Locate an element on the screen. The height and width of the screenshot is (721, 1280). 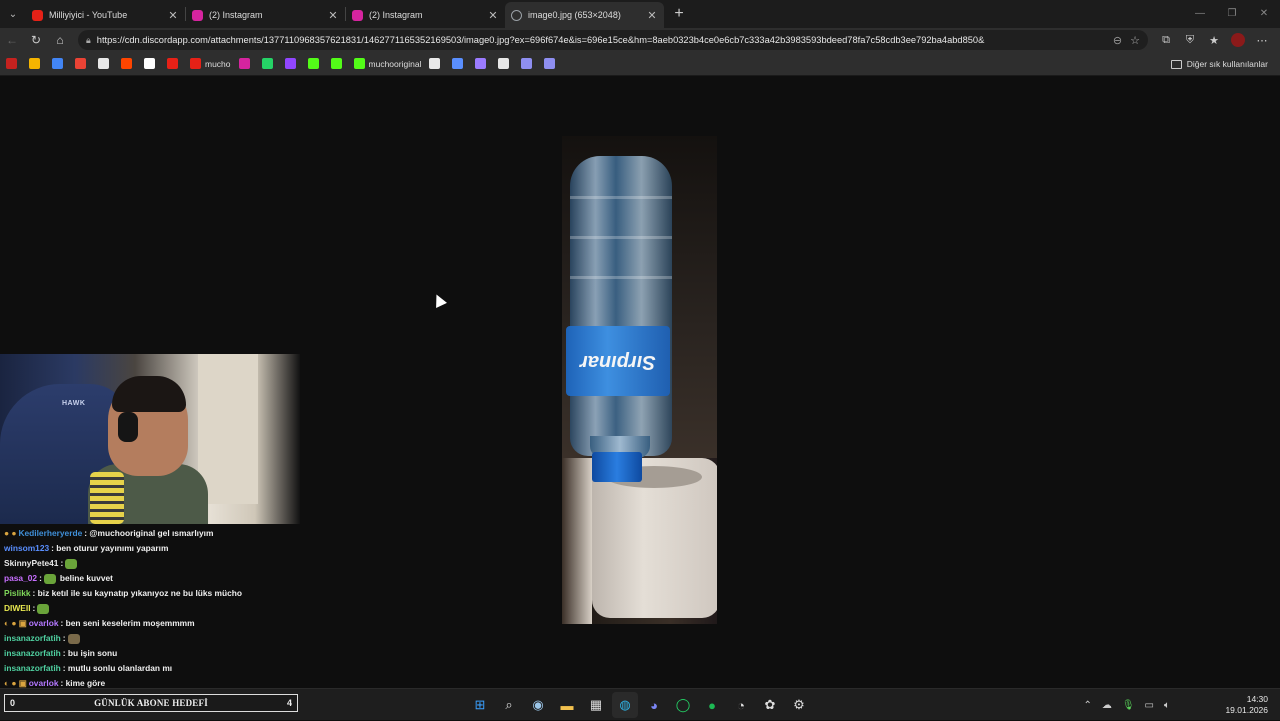
chat-username: insanazorfatih is located at coordinates (32, 653).